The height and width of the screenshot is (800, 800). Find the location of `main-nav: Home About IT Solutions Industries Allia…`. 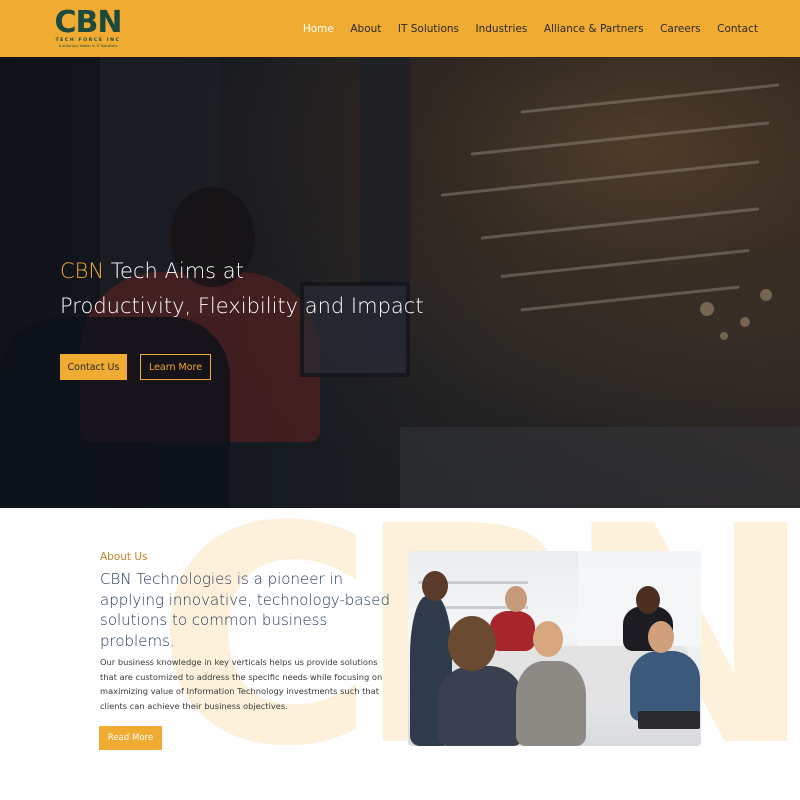

main-nav: Home About IT Solutions Industries Allia… is located at coordinates (522, 28).